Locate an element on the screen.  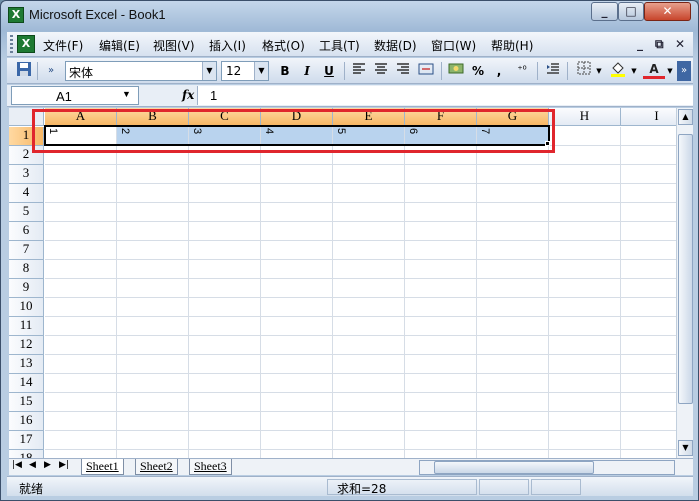
font-size-select: 12 ▼ is located at coordinates (245, 71).